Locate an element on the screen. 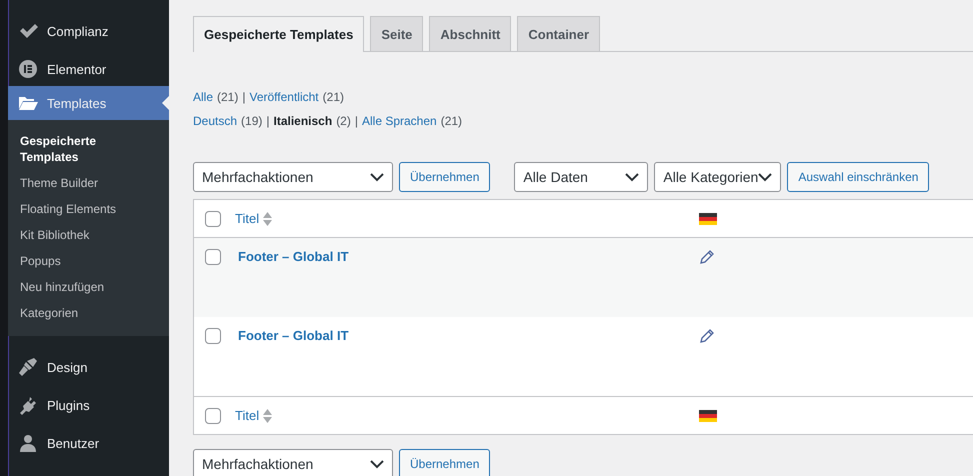  dropdown: Alle Daten is located at coordinates (581, 177).